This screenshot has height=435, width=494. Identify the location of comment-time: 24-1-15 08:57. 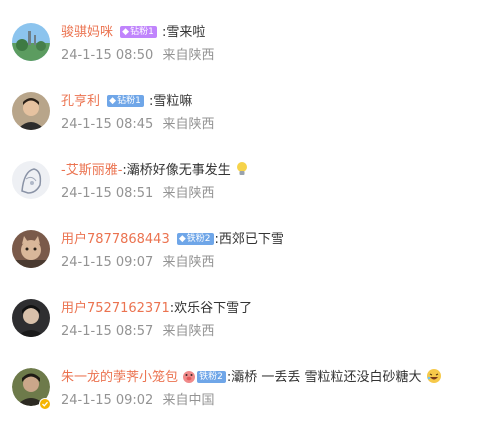
(107, 331).